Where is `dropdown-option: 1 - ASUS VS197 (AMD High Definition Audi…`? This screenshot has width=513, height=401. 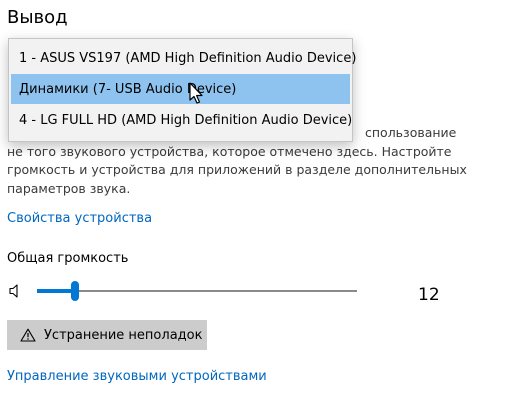
dropdown-option: 1 - ASUS VS197 (AMD High Definition Audi… is located at coordinates (183, 58).